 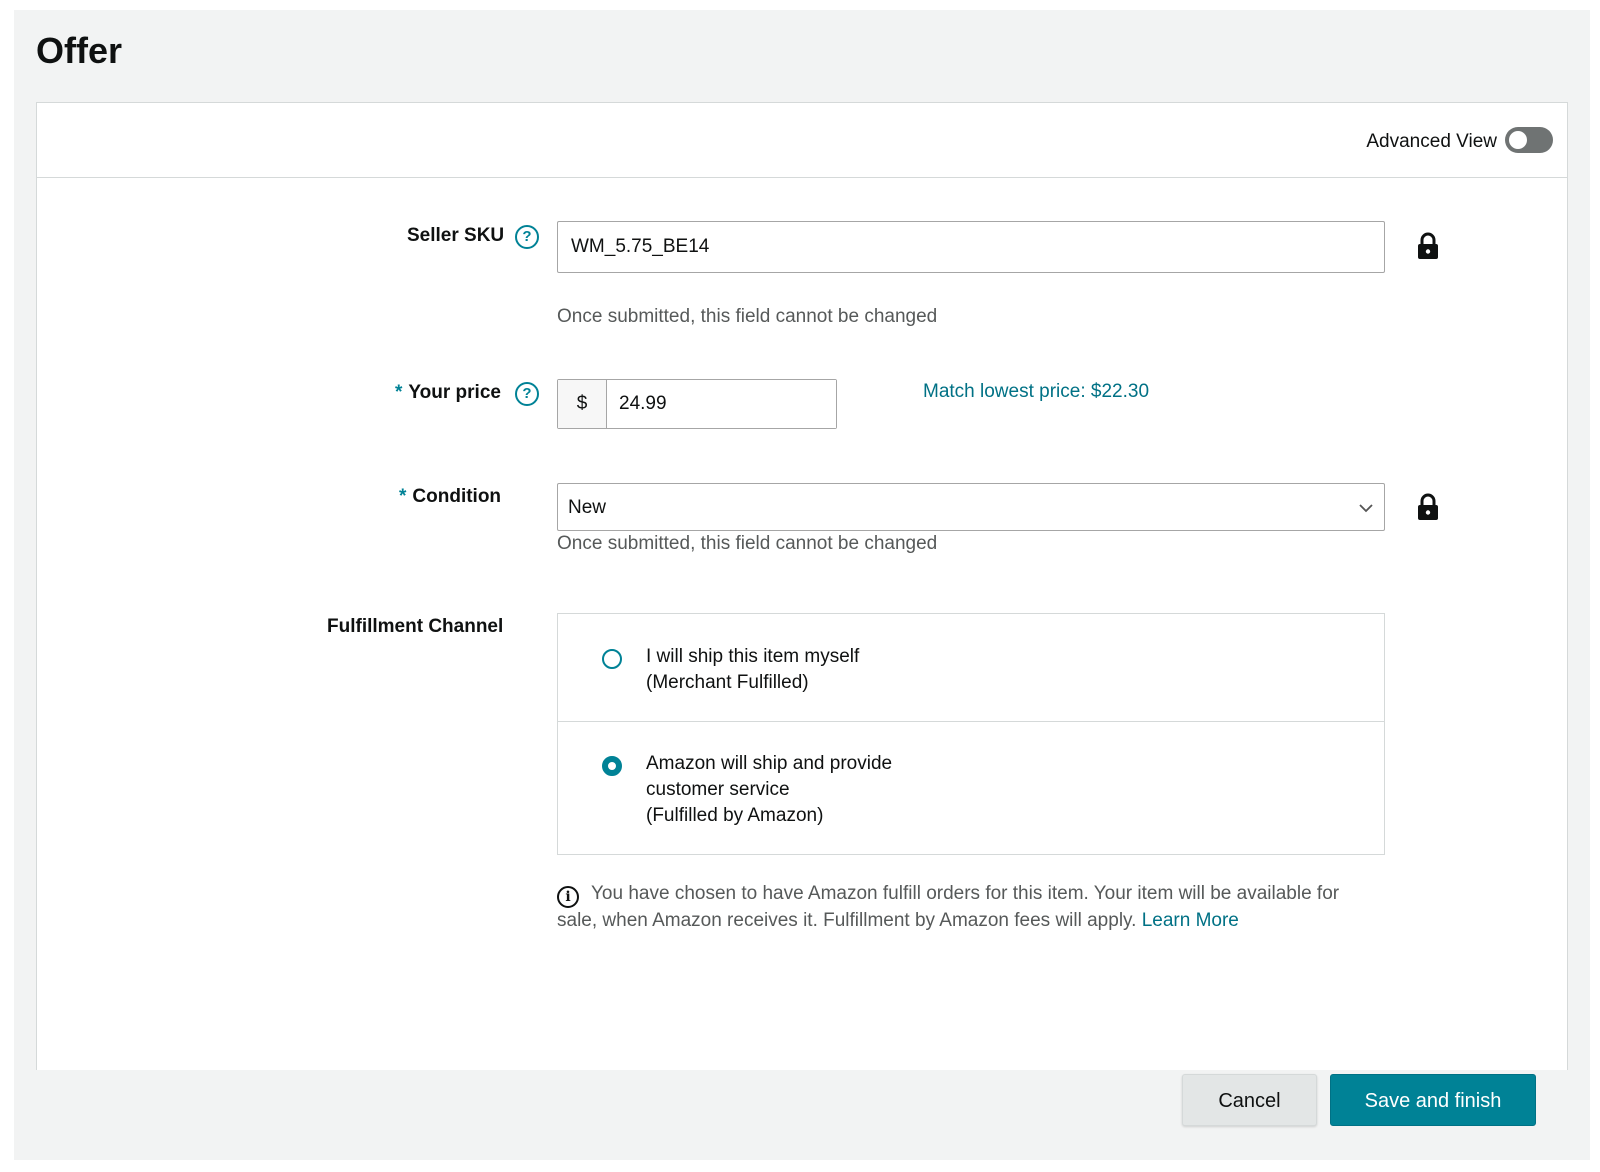 I want to click on condition-value: New, so click(x=587, y=507).